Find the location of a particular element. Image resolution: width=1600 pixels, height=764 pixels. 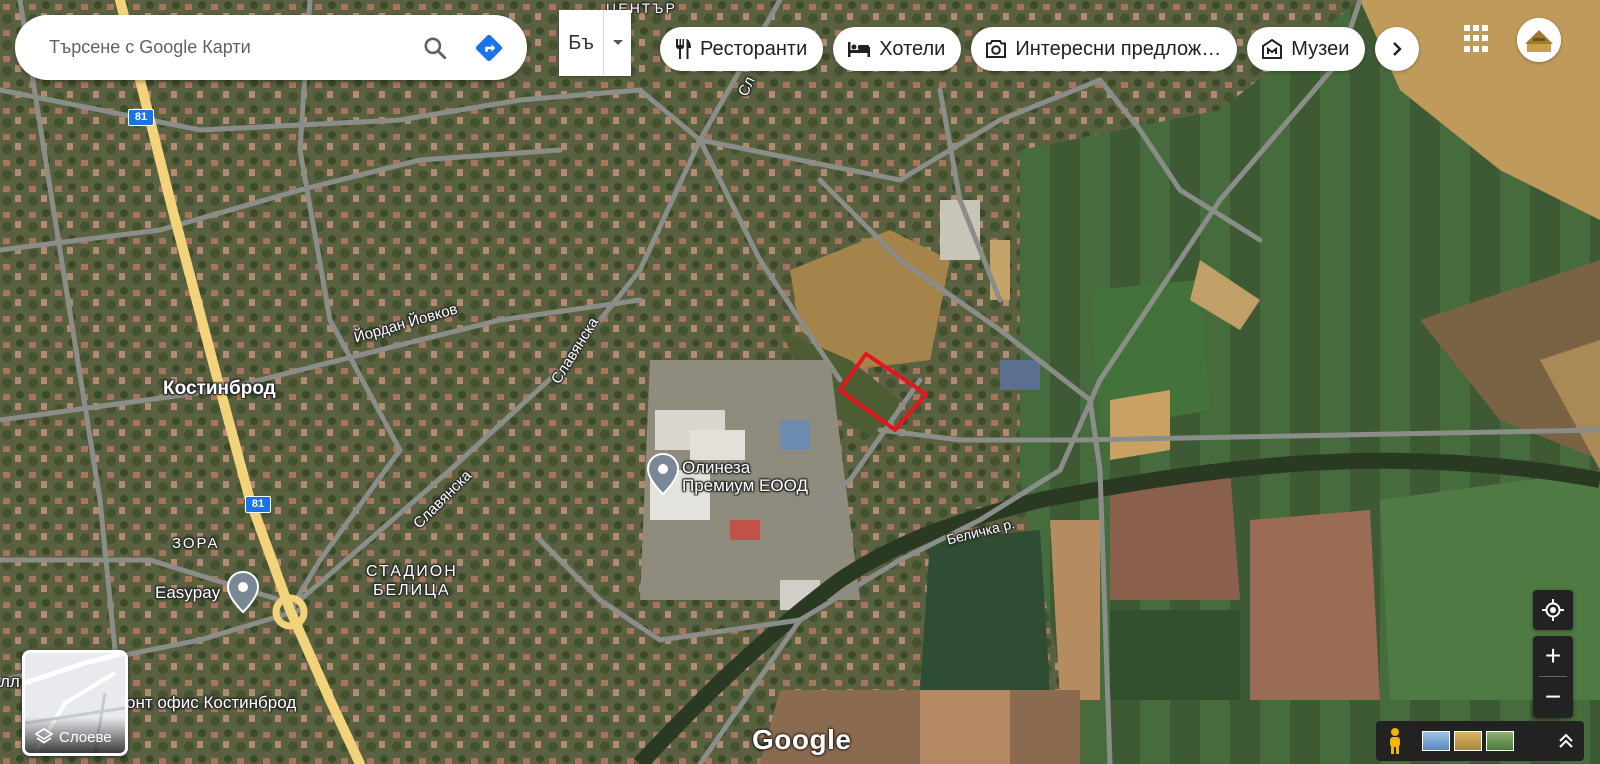

language-label: Бъ is located at coordinates (581, 43).